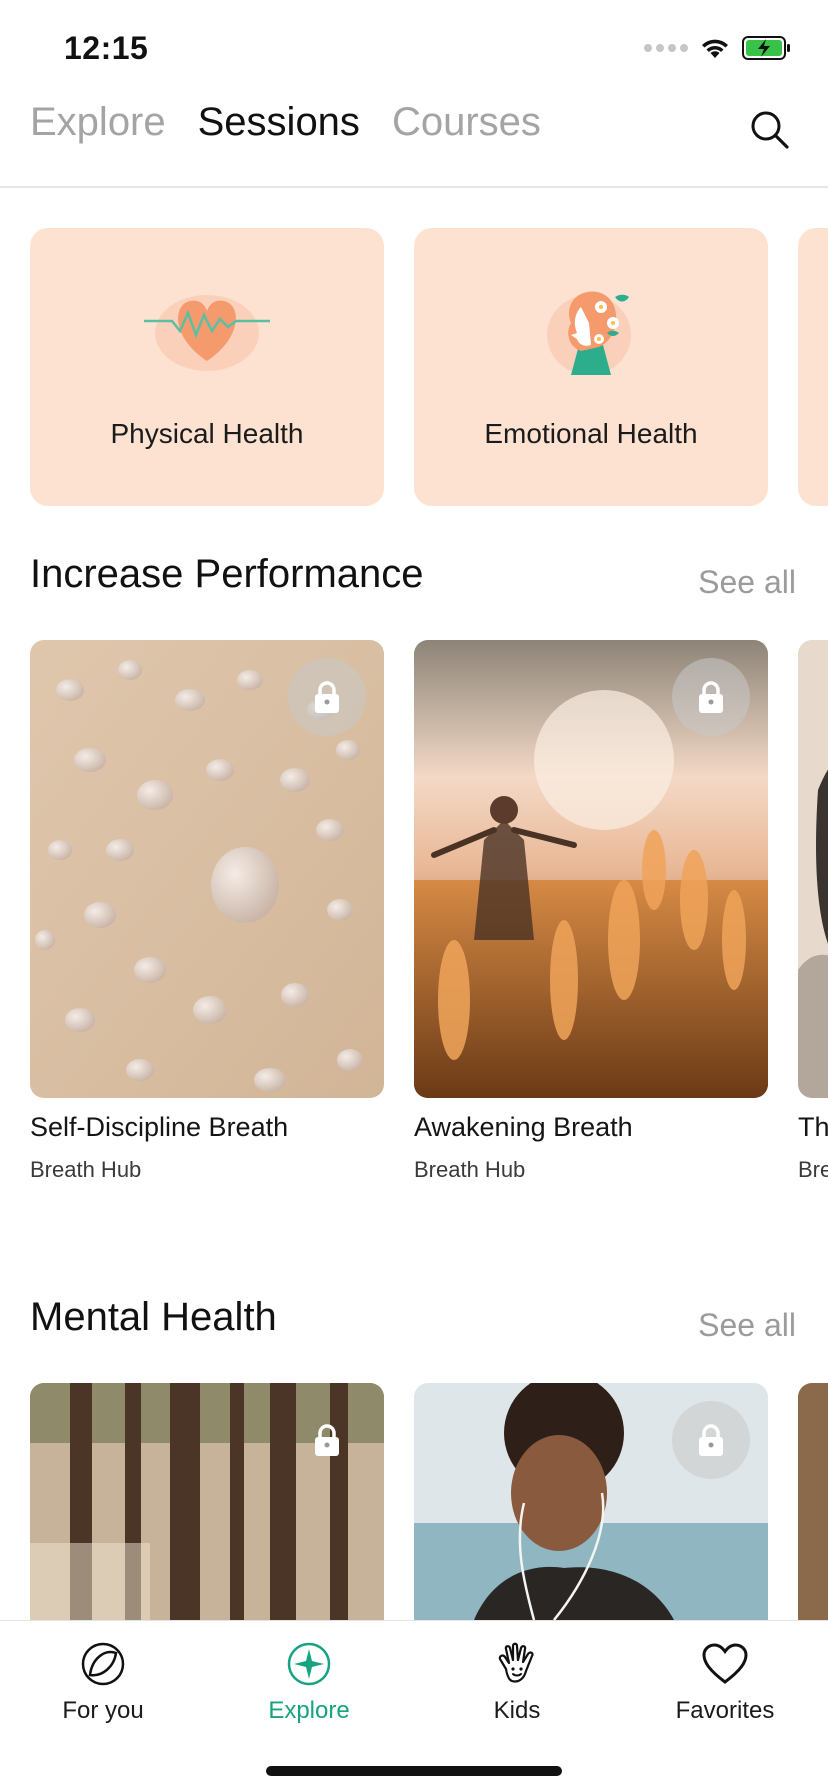 The width and height of the screenshot is (828, 1792). What do you see at coordinates (725, 1710) in the screenshot?
I see `nav-label: Favorites` at bounding box center [725, 1710].